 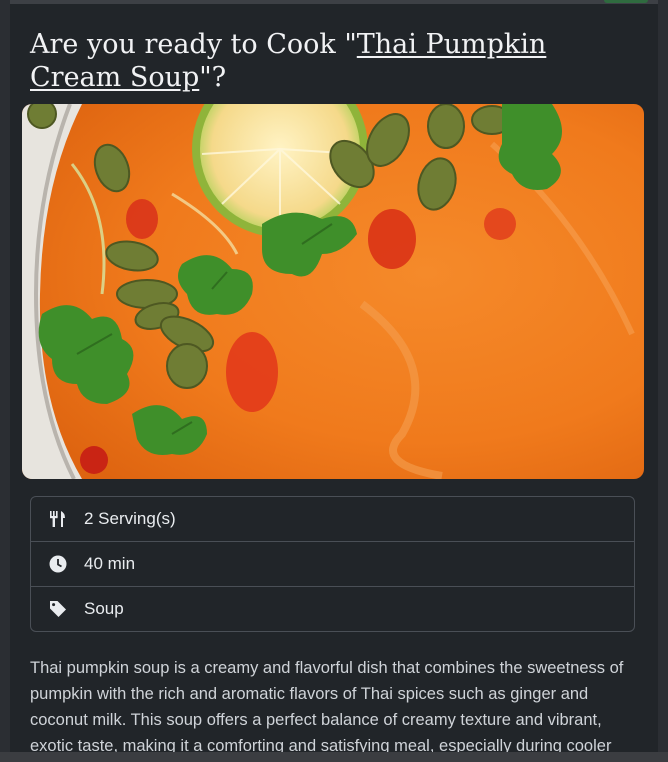 I want to click on clock-icon, so click(x=58, y=564).